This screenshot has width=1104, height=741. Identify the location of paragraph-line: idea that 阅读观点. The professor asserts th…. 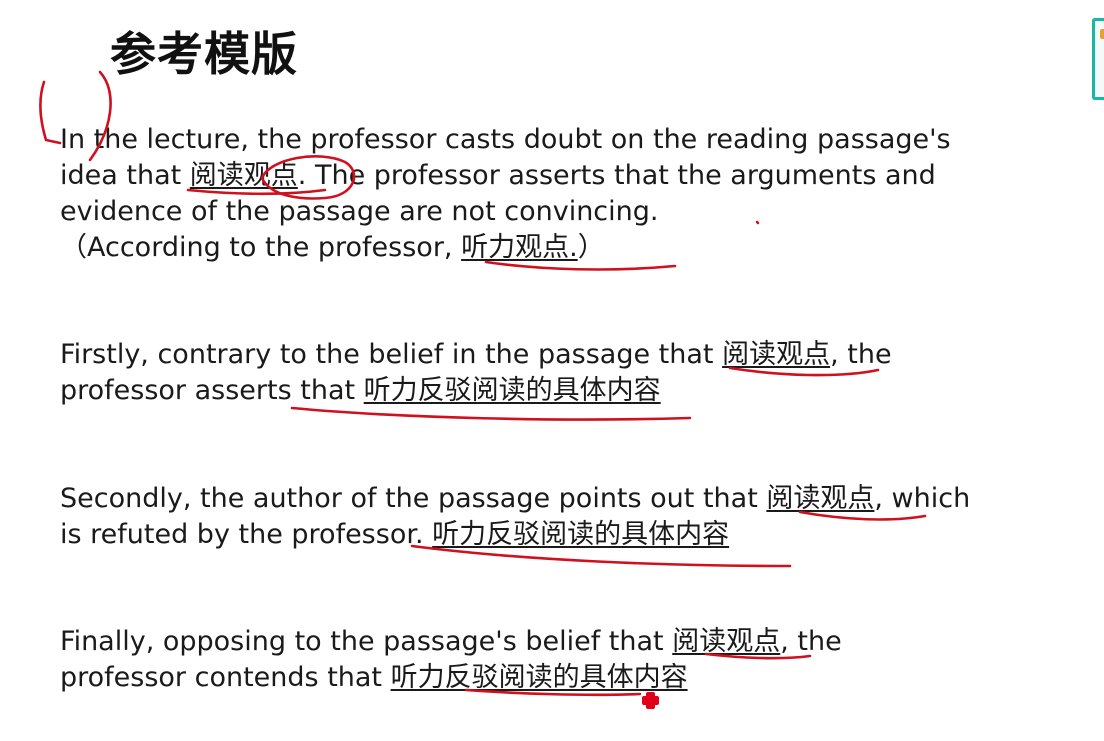
(565, 176).